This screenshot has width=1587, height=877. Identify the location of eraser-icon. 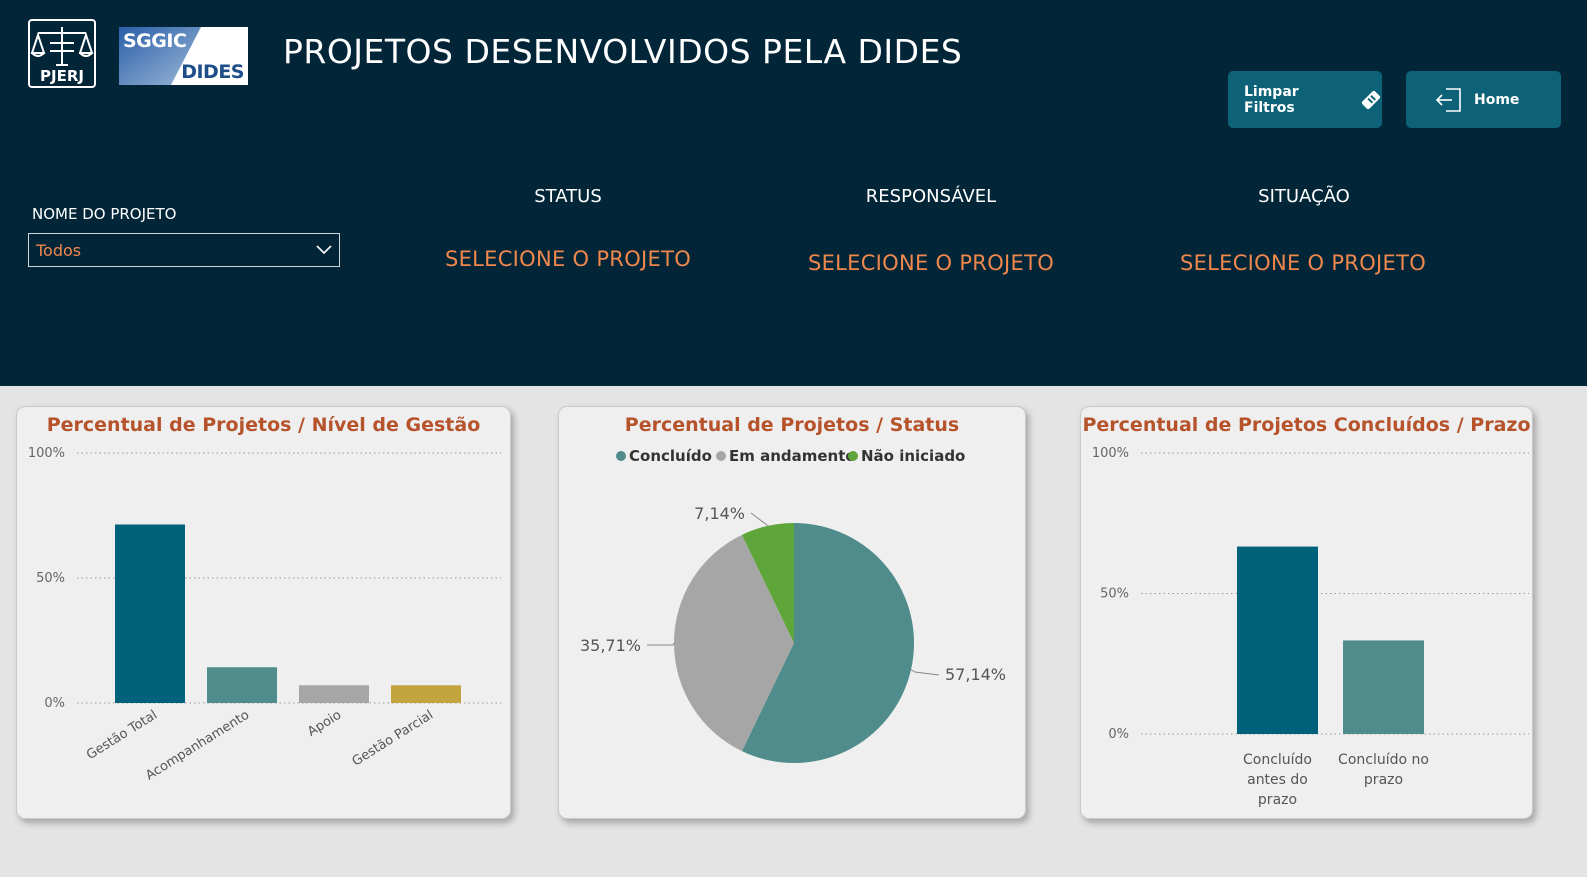
(1371, 99).